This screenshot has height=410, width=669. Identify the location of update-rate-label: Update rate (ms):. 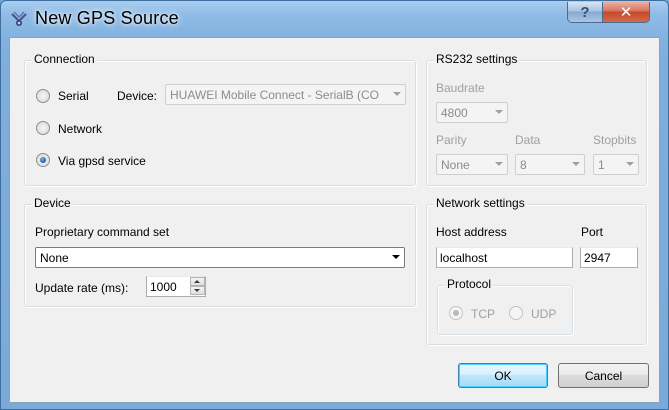
(82, 288).